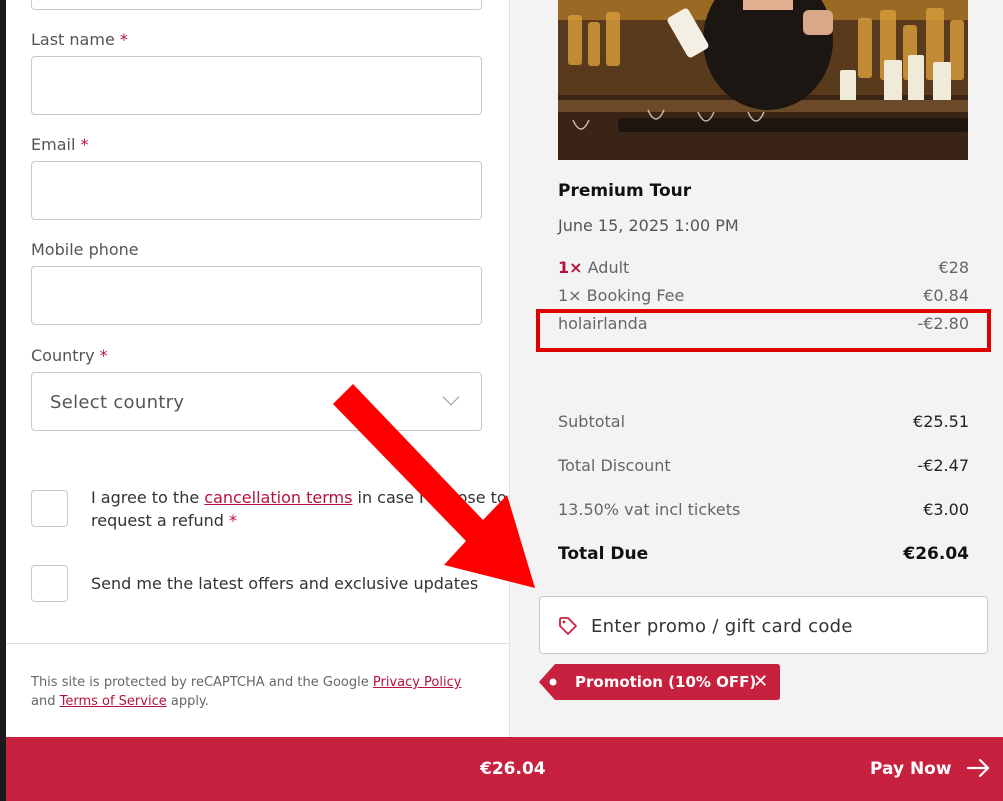 The image size is (1003, 801). Describe the element at coordinates (256, 401) in the screenshot. I see `country-select: Select country` at that location.